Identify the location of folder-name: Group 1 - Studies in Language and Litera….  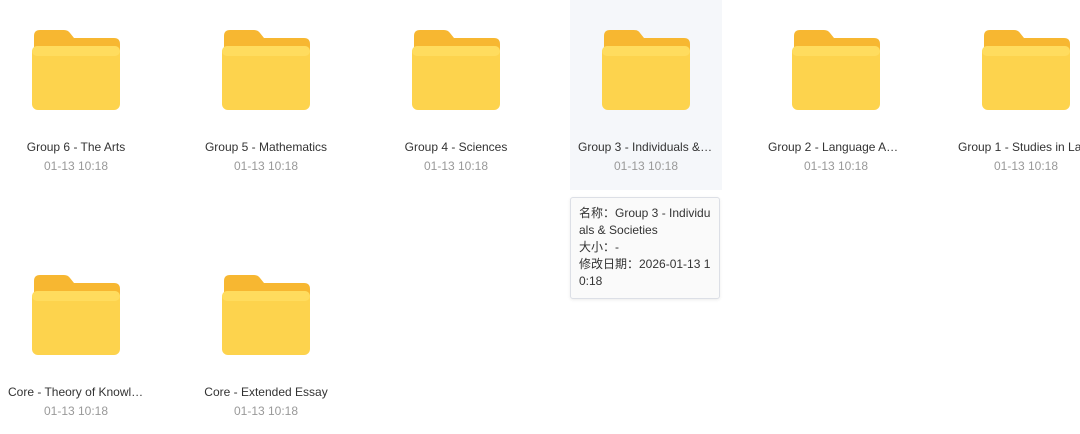
(1019, 147).